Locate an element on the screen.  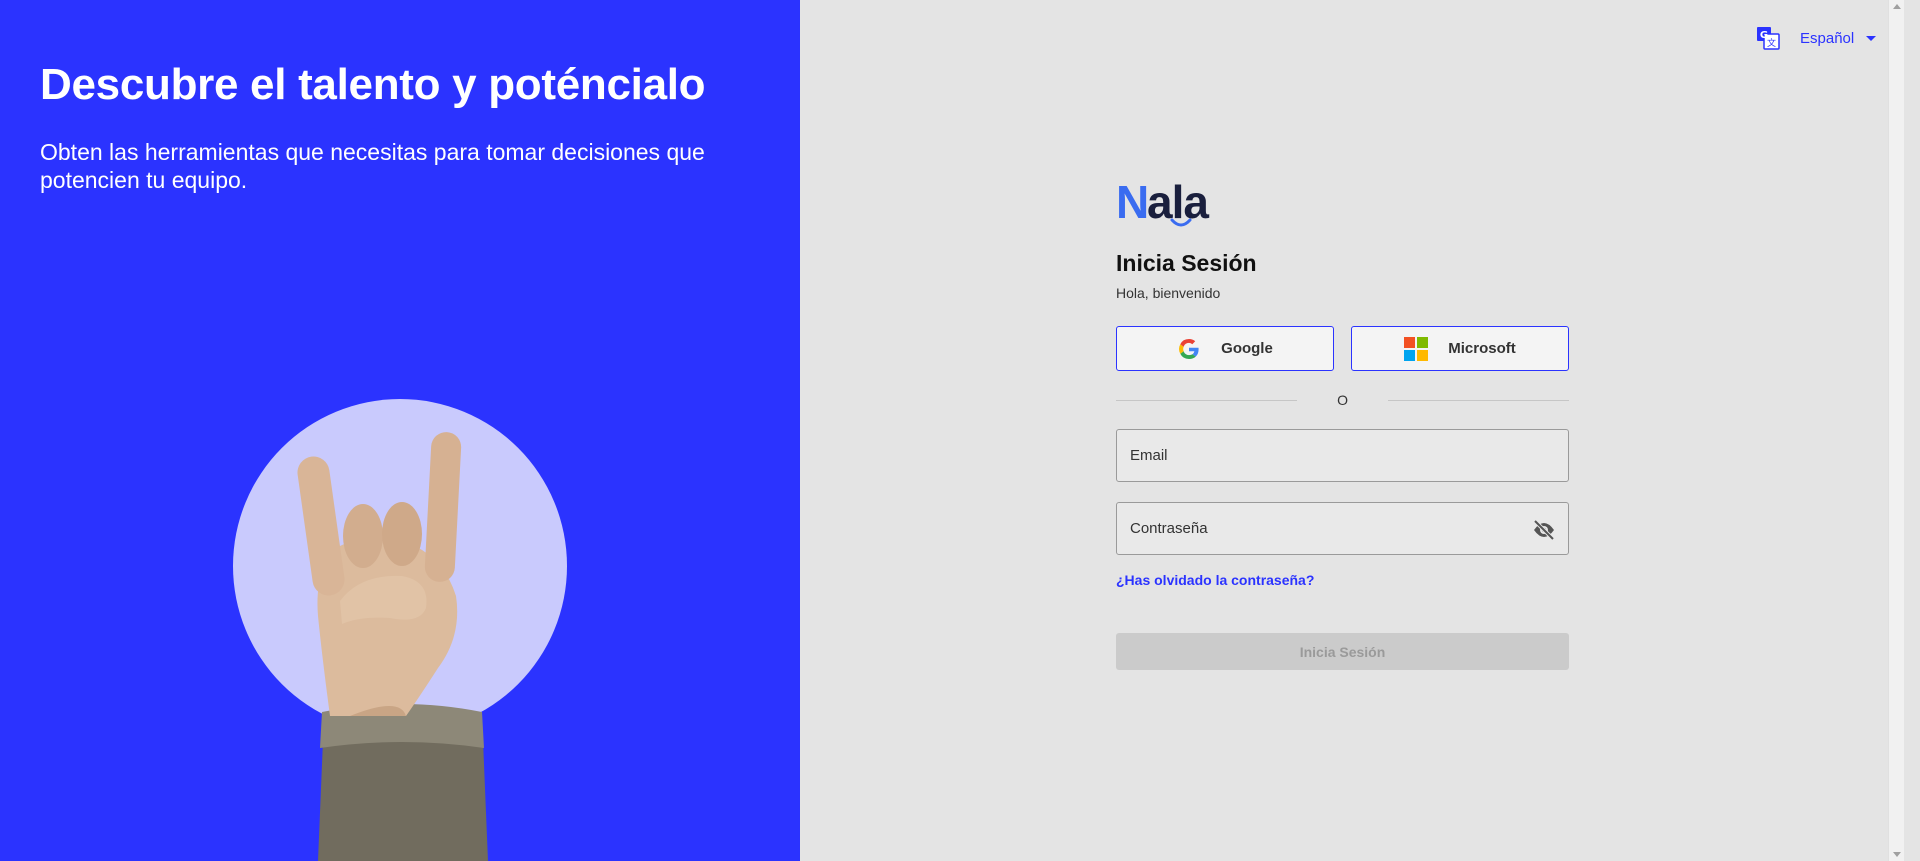
language-selector: G 文 Español is located at coordinates (1816, 38).